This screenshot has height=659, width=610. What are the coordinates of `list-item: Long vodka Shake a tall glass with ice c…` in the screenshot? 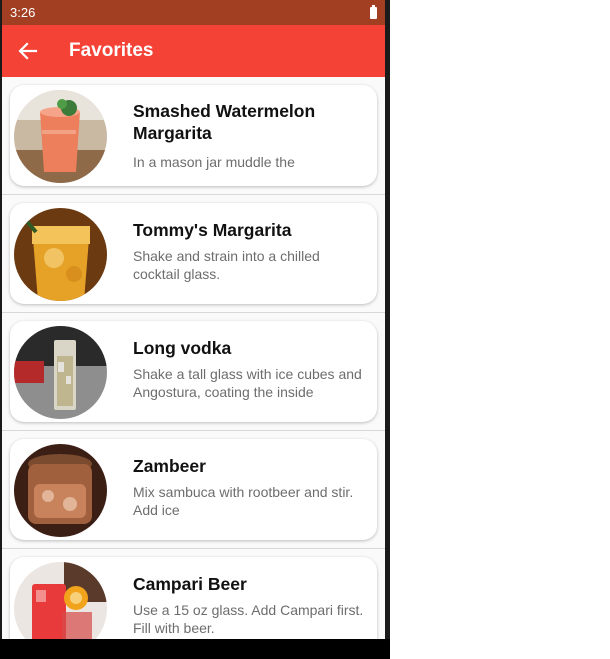 It's located at (193, 372).